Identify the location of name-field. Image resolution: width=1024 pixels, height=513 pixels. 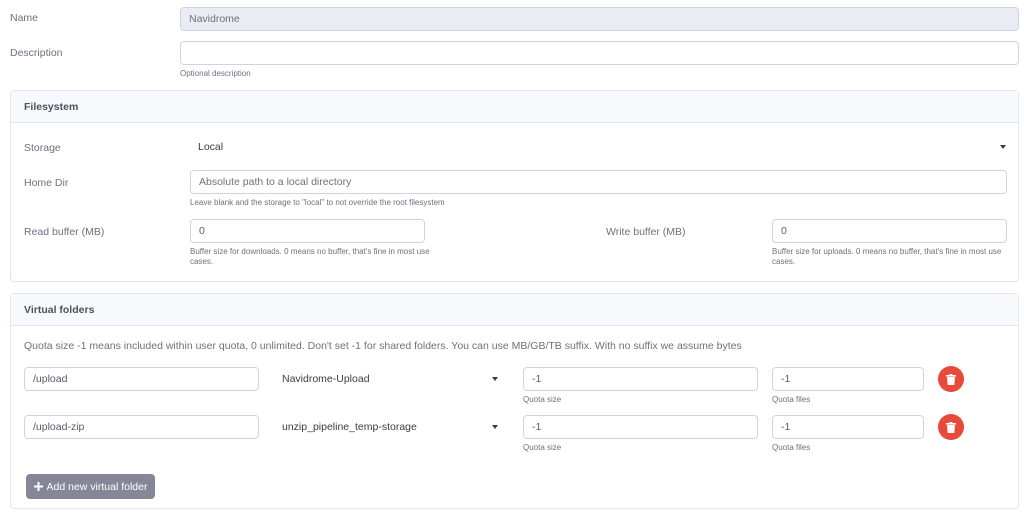
(599, 19).